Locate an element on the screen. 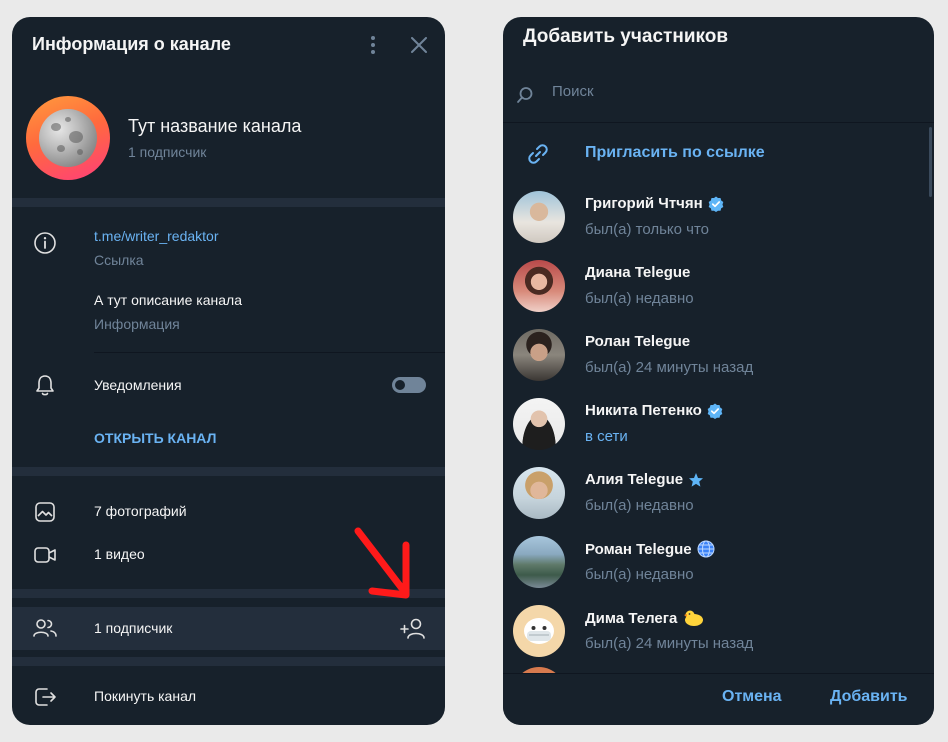 This screenshot has width=948, height=742. channel-subscribers: 1 подписчик is located at coordinates (167, 152).